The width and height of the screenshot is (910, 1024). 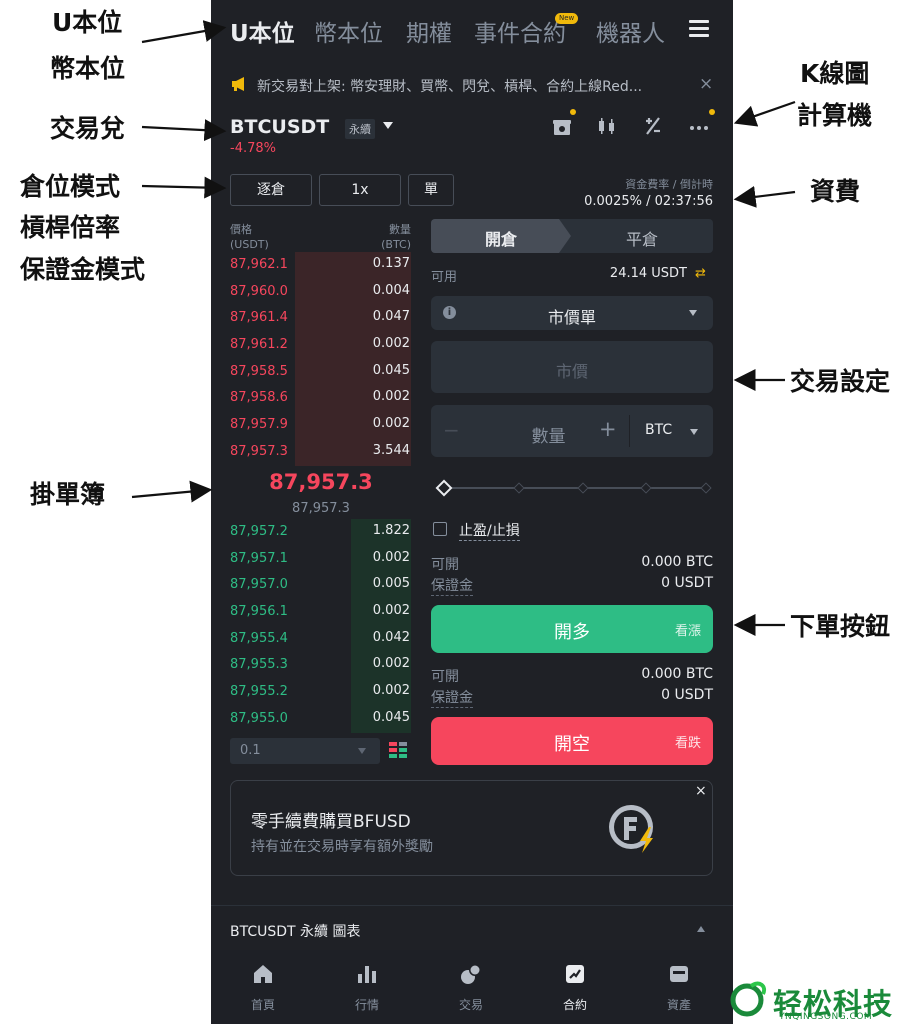 I want to click on megaphone-icon, so click(x=238, y=84).